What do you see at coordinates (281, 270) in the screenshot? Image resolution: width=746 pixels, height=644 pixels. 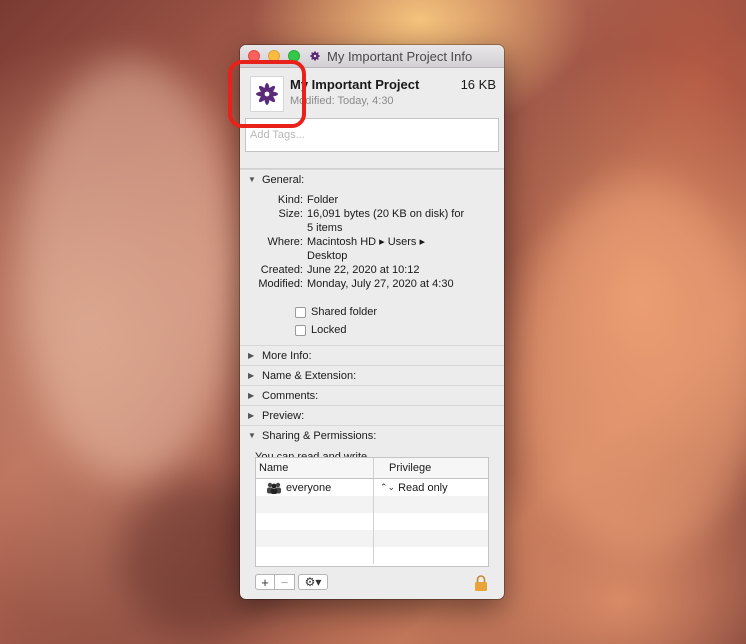 I see `created-label: Created:` at bounding box center [281, 270].